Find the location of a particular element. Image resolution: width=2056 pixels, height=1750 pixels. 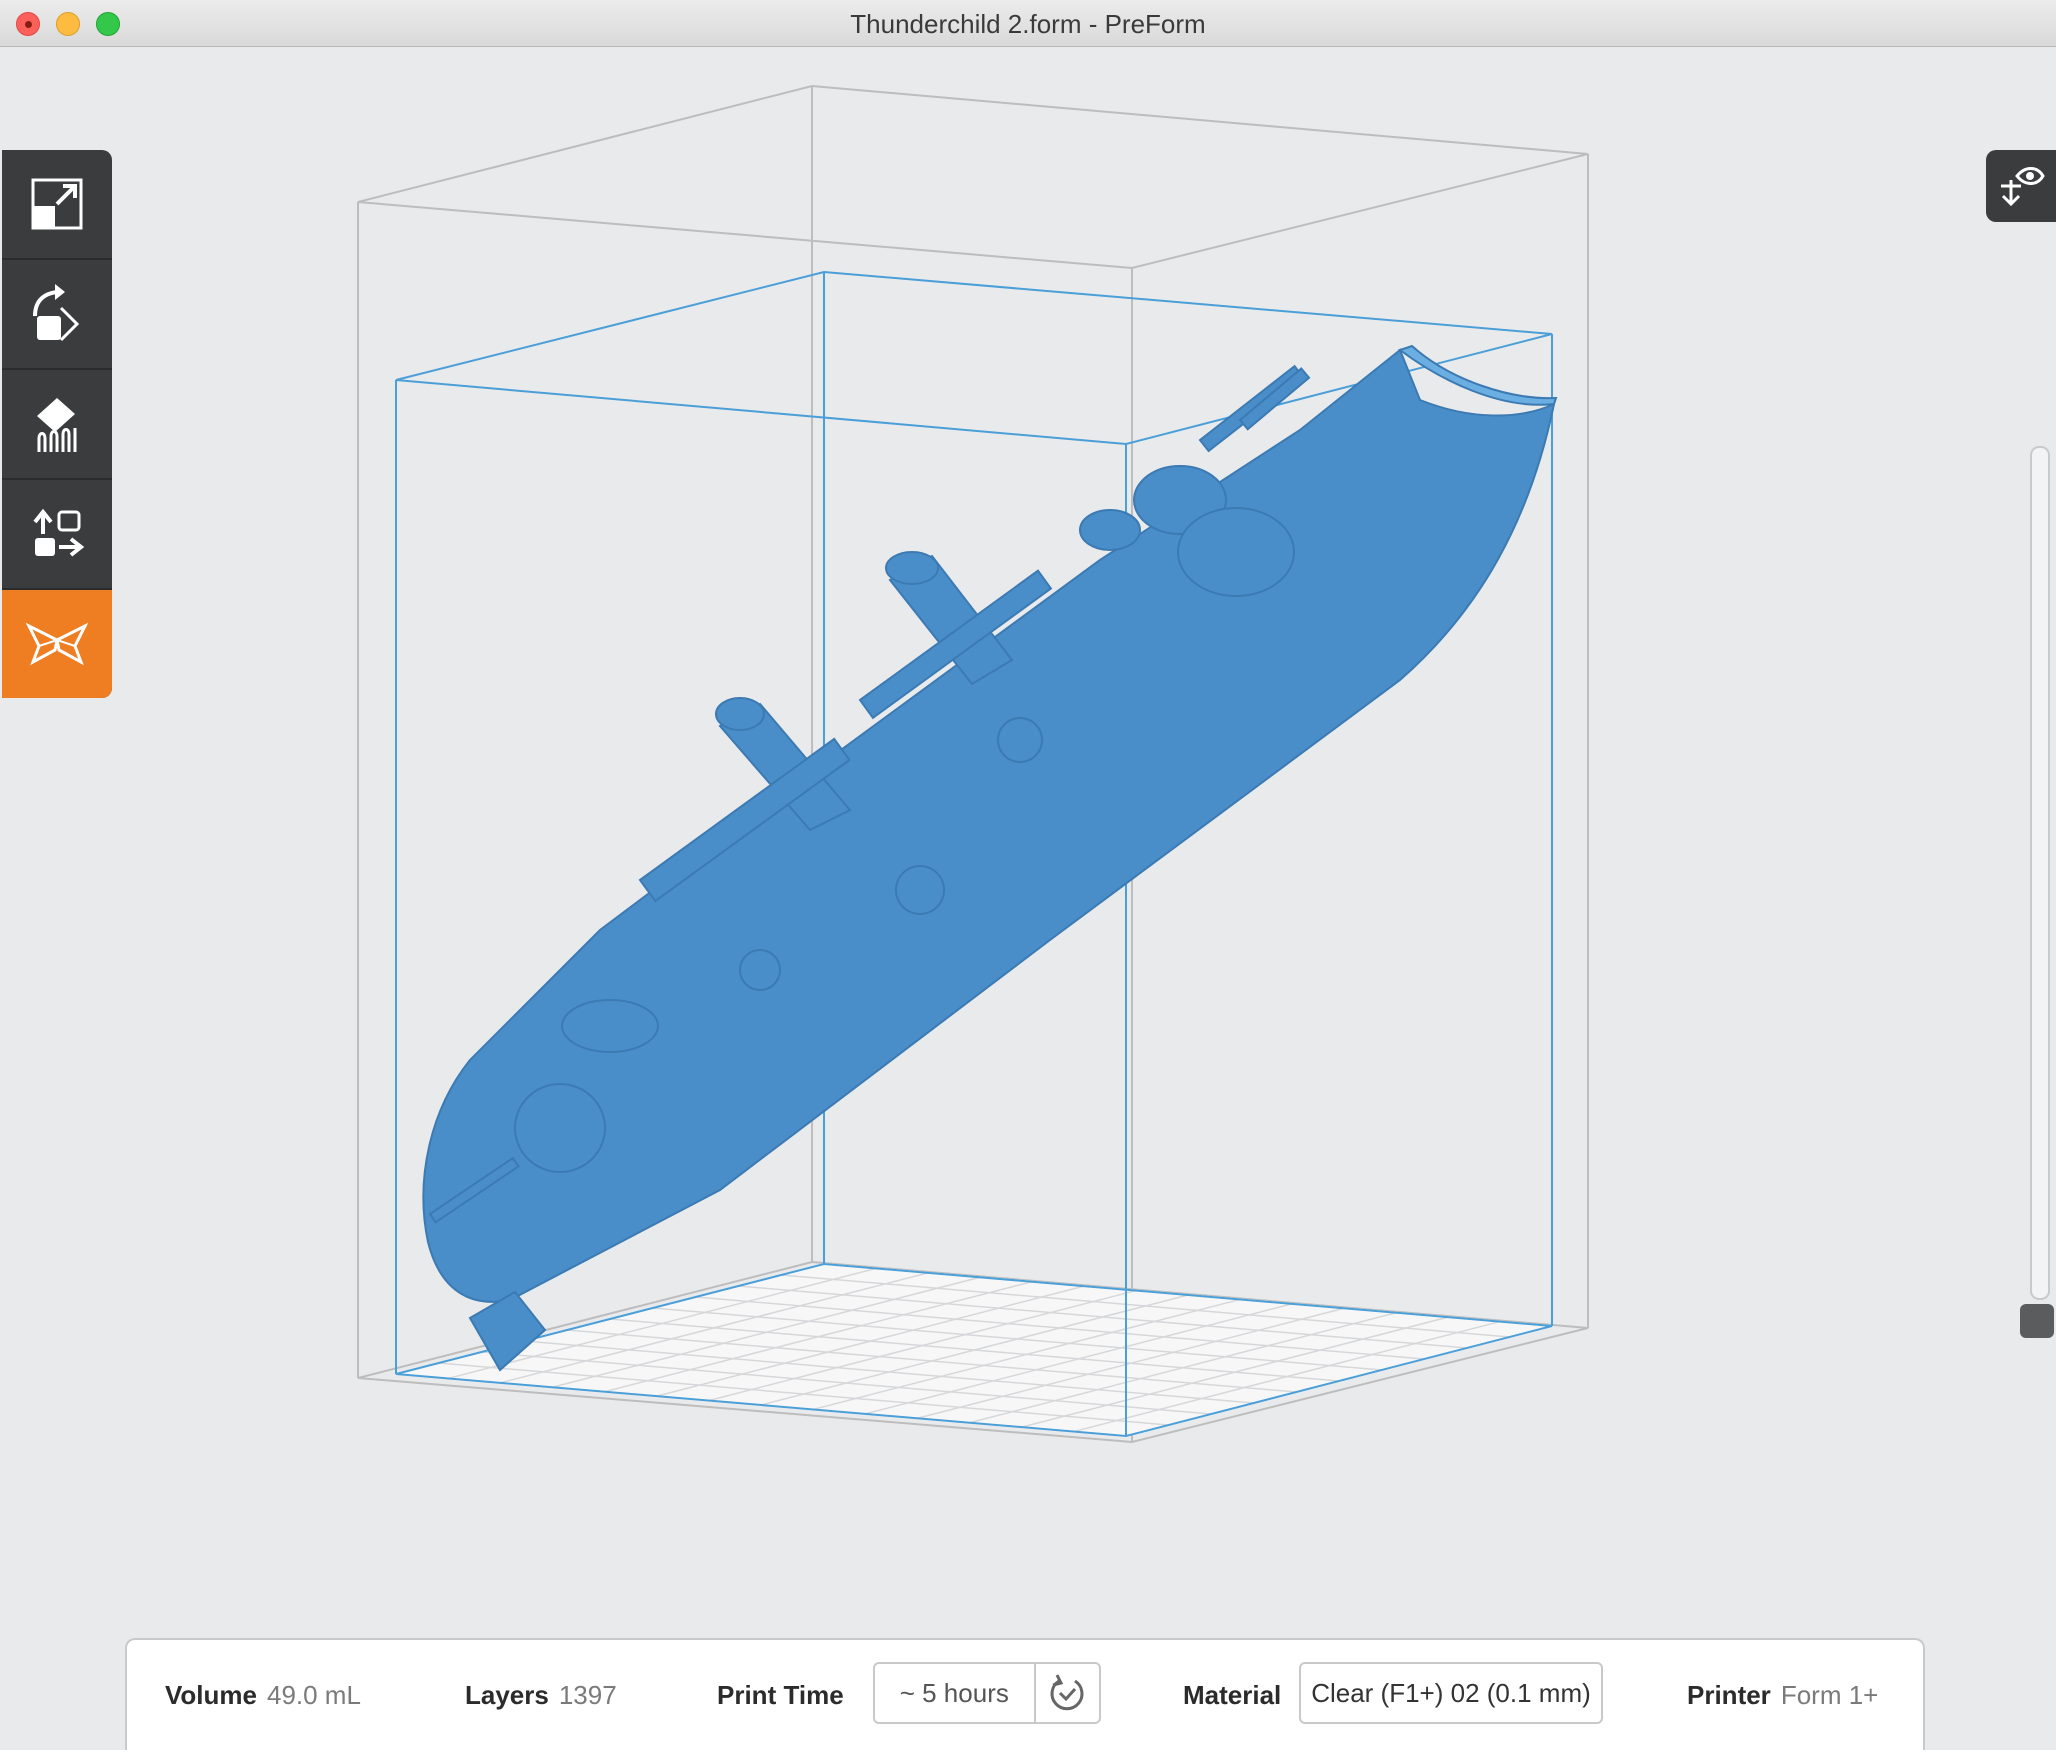

print-grid is located at coordinates (974, 1350).